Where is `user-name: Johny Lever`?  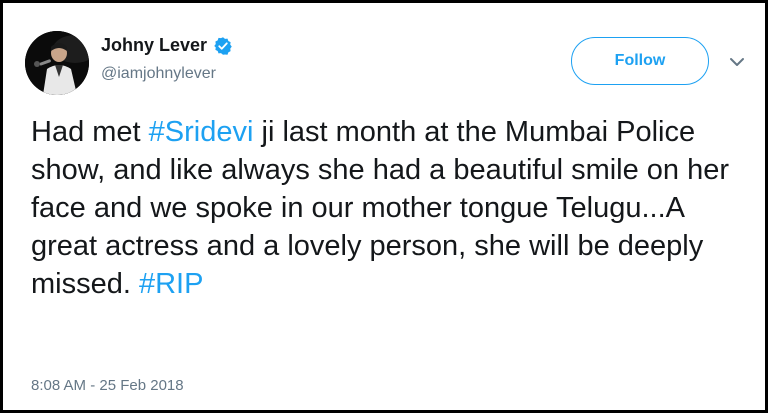 user-name: Johny Lever is located at coordinates (154, 45).